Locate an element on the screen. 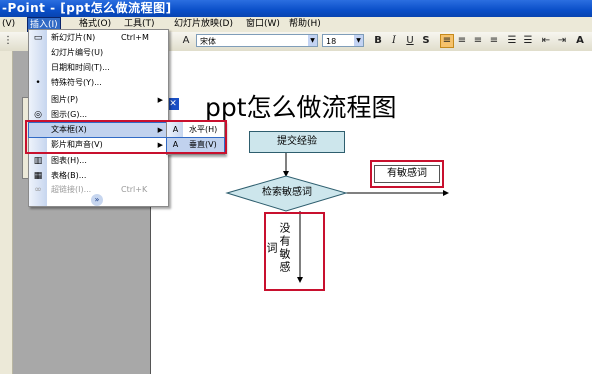 This screenshot has height=374, width=592. menu-item-new-slide: ▭ 新幻灯片(N) Ctrl+M is located at coordinates (98, 38).